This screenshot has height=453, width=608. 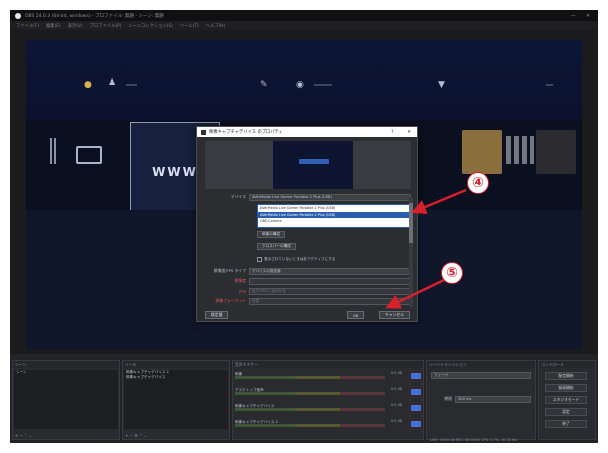 I want to click on minimize-button: —, so click(x=573, y=16).